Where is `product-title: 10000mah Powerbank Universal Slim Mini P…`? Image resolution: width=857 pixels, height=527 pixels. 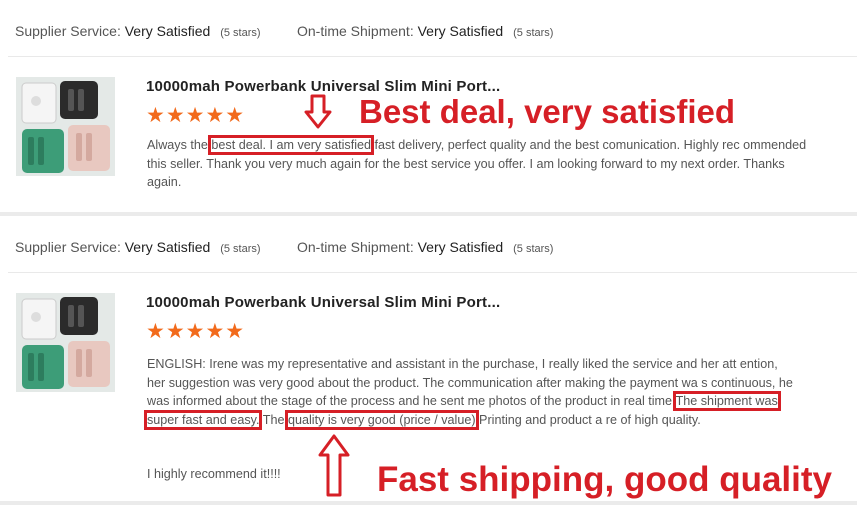 product-title: 10000mah Powerbank Universal Slim Mini P… is located at coordinates (323, 302).